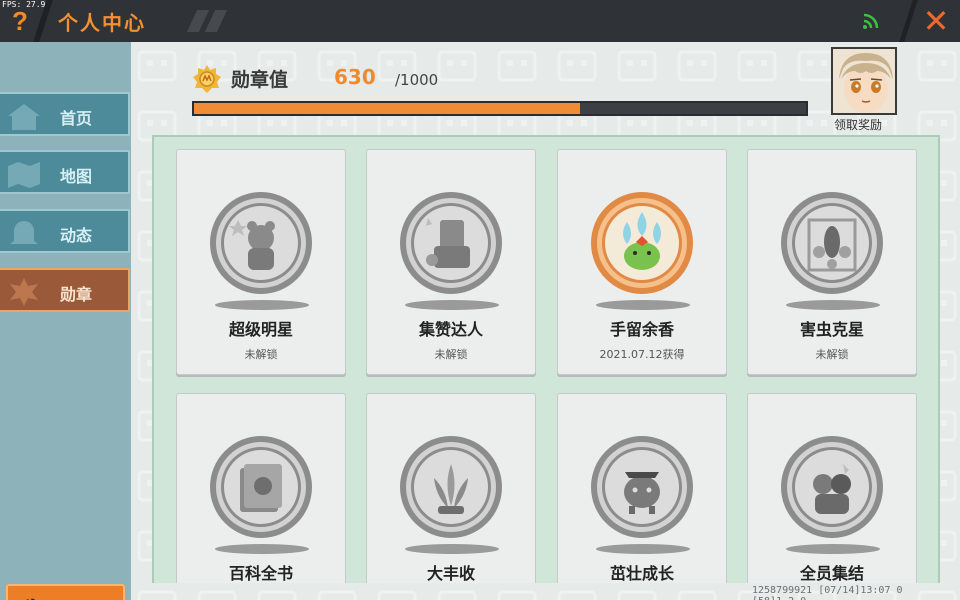  Describe the element at coordinates (24, 4) in the screenshot. I see `fps-counter: FPS: 27.9` at that location.